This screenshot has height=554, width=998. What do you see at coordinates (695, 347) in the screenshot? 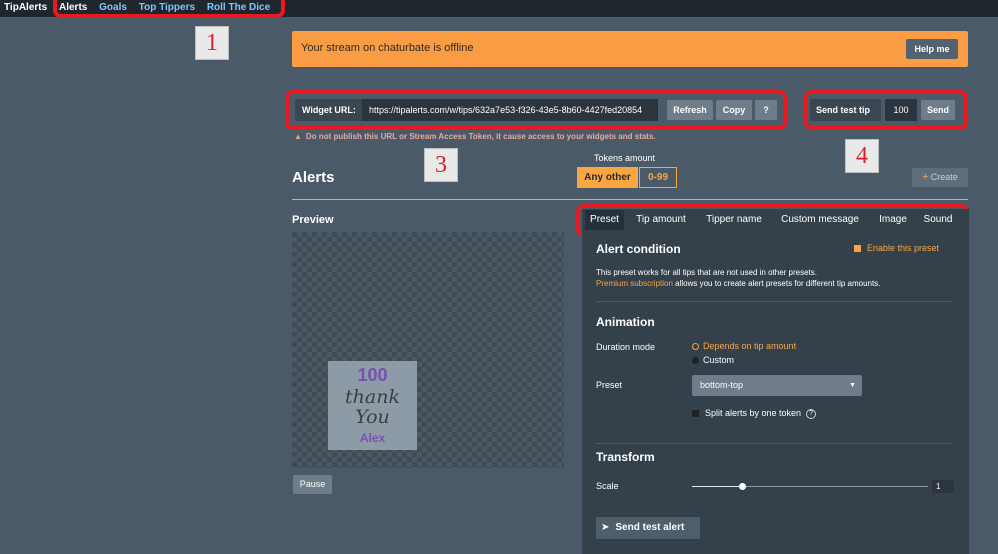
I see `radio-selected-icon` at bounding box center [695, 347].